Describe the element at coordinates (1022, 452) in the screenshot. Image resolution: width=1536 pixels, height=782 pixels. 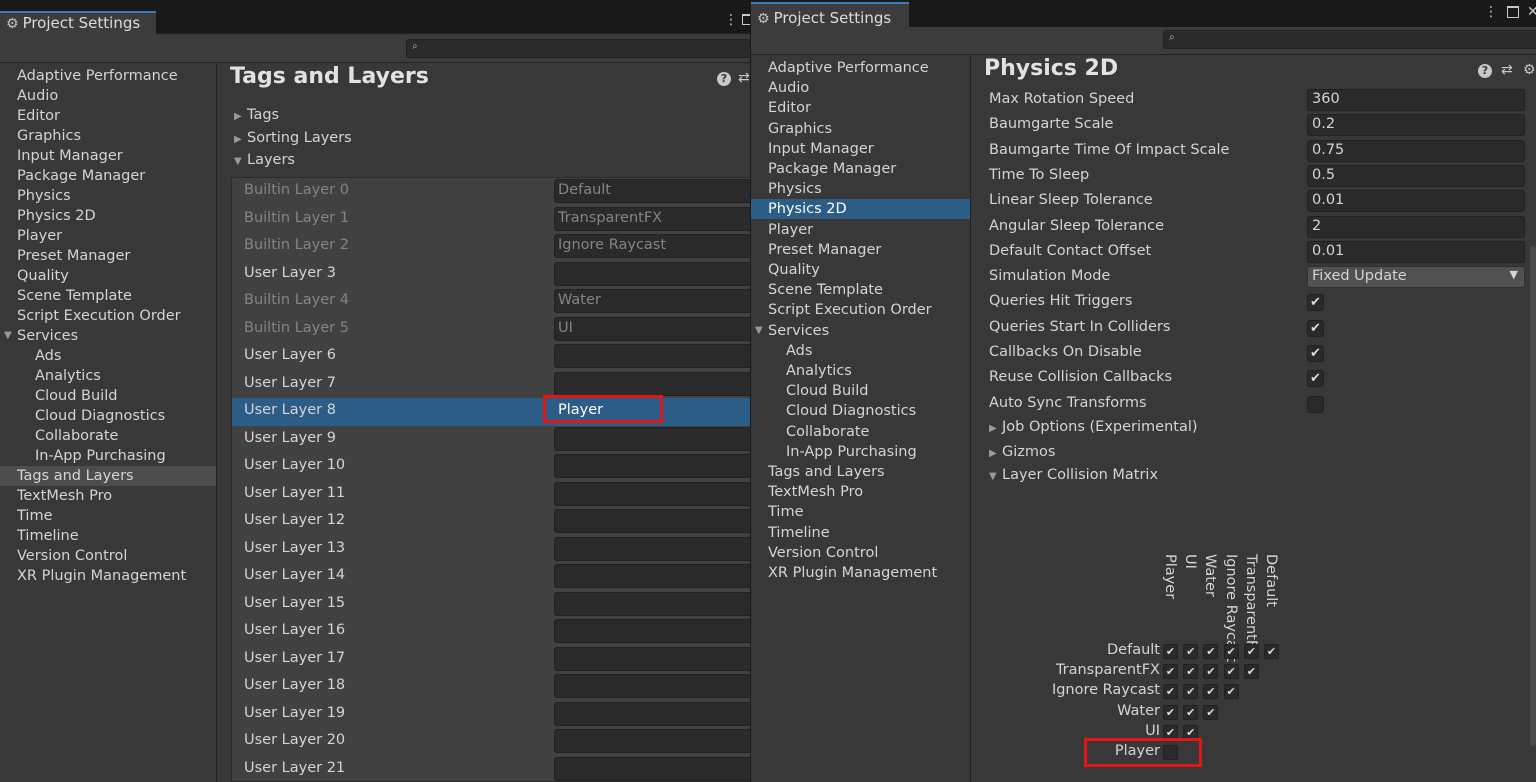
I see `foldout-gizmos: ▶ Gizmos` at that location.